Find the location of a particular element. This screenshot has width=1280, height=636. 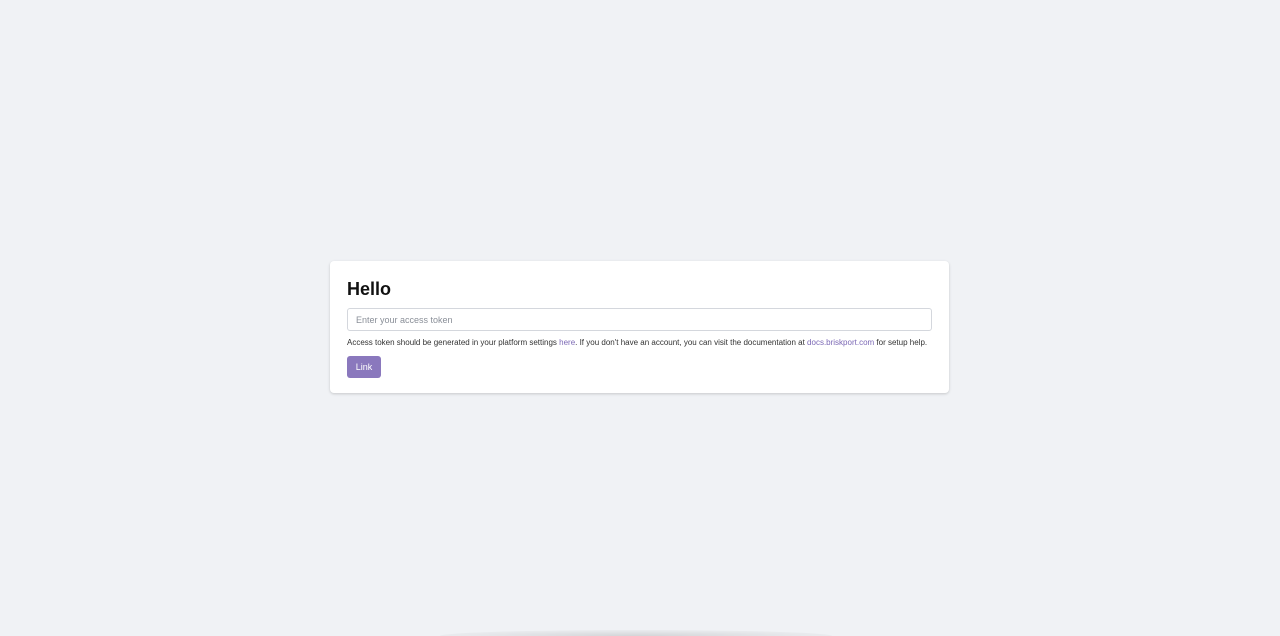

help-text-after: for setup help. is located at coordinates (901, 342).